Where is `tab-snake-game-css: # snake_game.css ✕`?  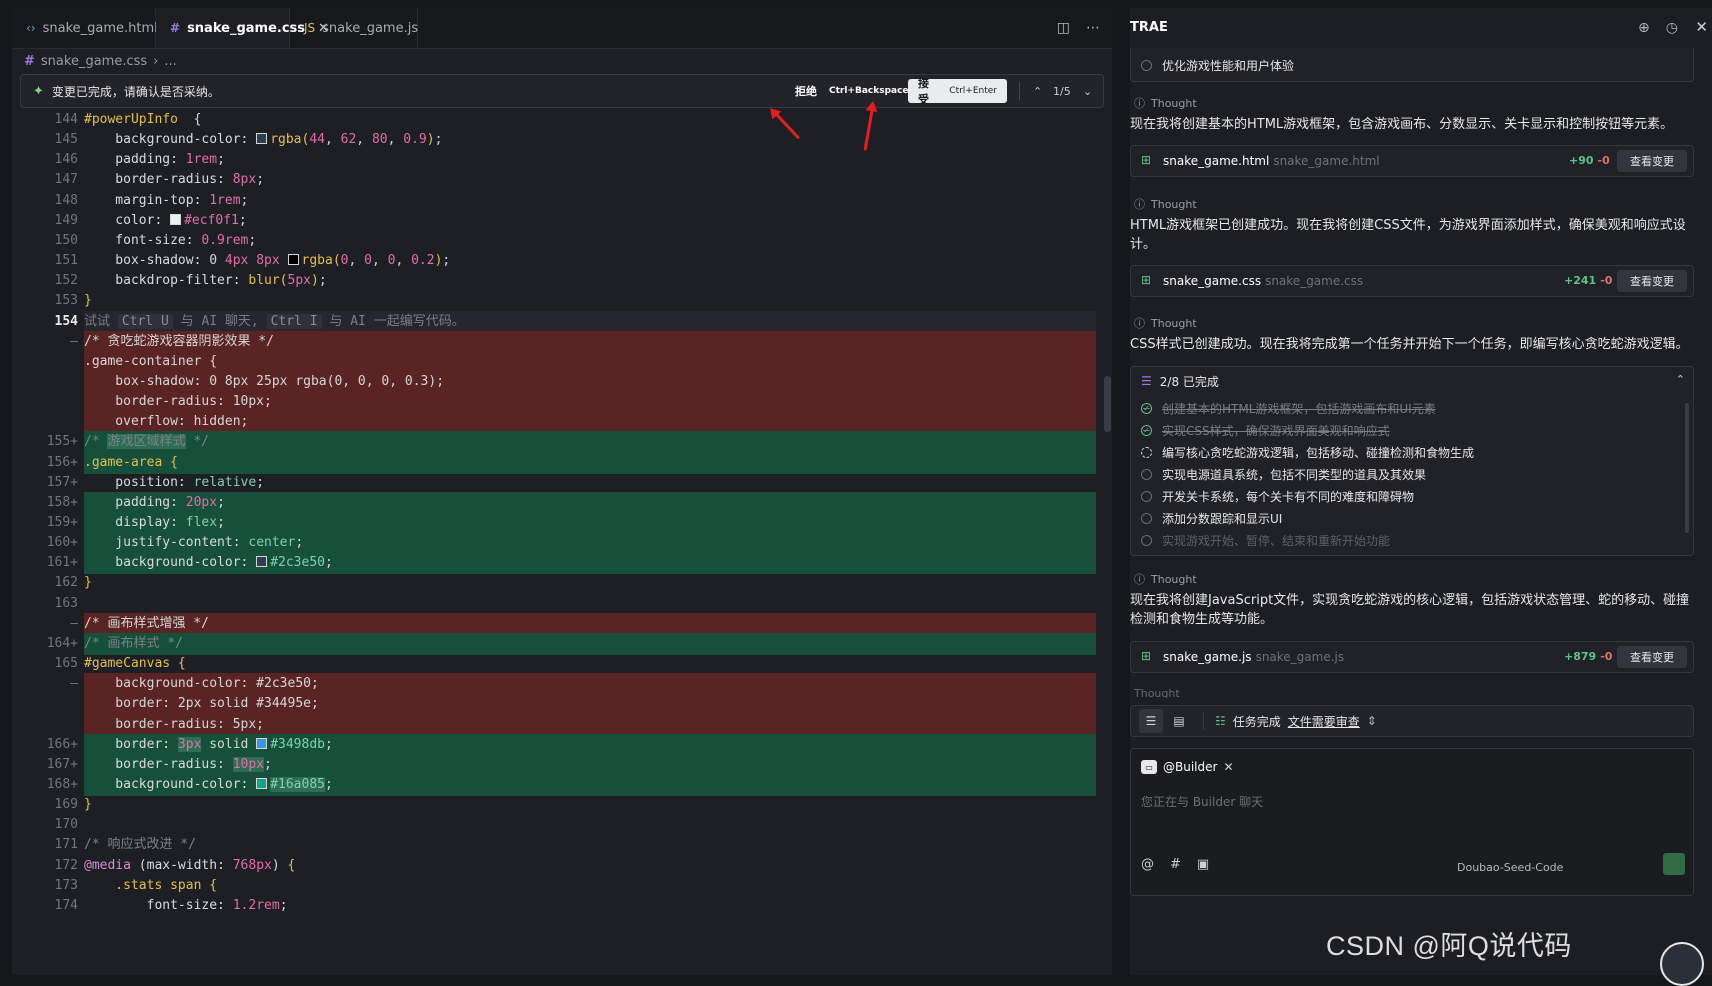 tab-snake-game-css: # snake_game.css ✕ is located at coordinates (242, 28).